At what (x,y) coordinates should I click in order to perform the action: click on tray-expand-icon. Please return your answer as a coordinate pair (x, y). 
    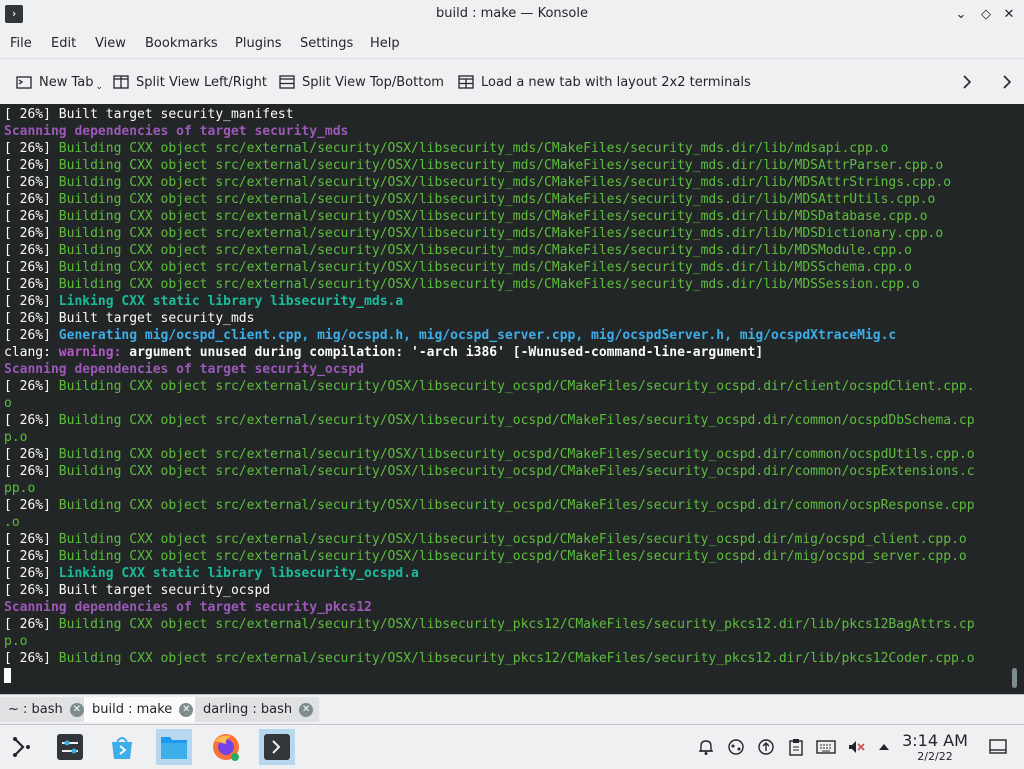
    Looking at the image, I should click on (884, 747).